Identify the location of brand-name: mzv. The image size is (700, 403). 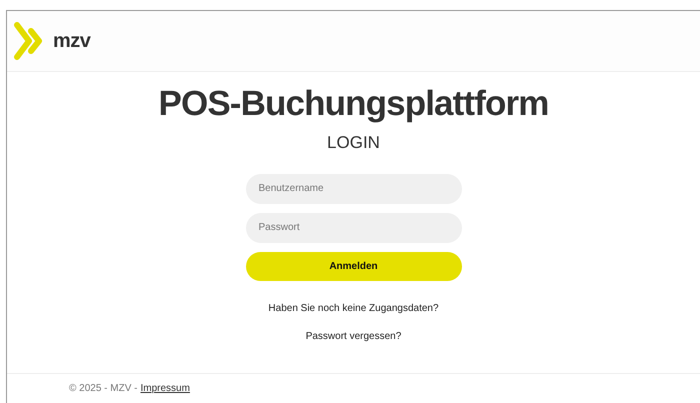
(71, 41).